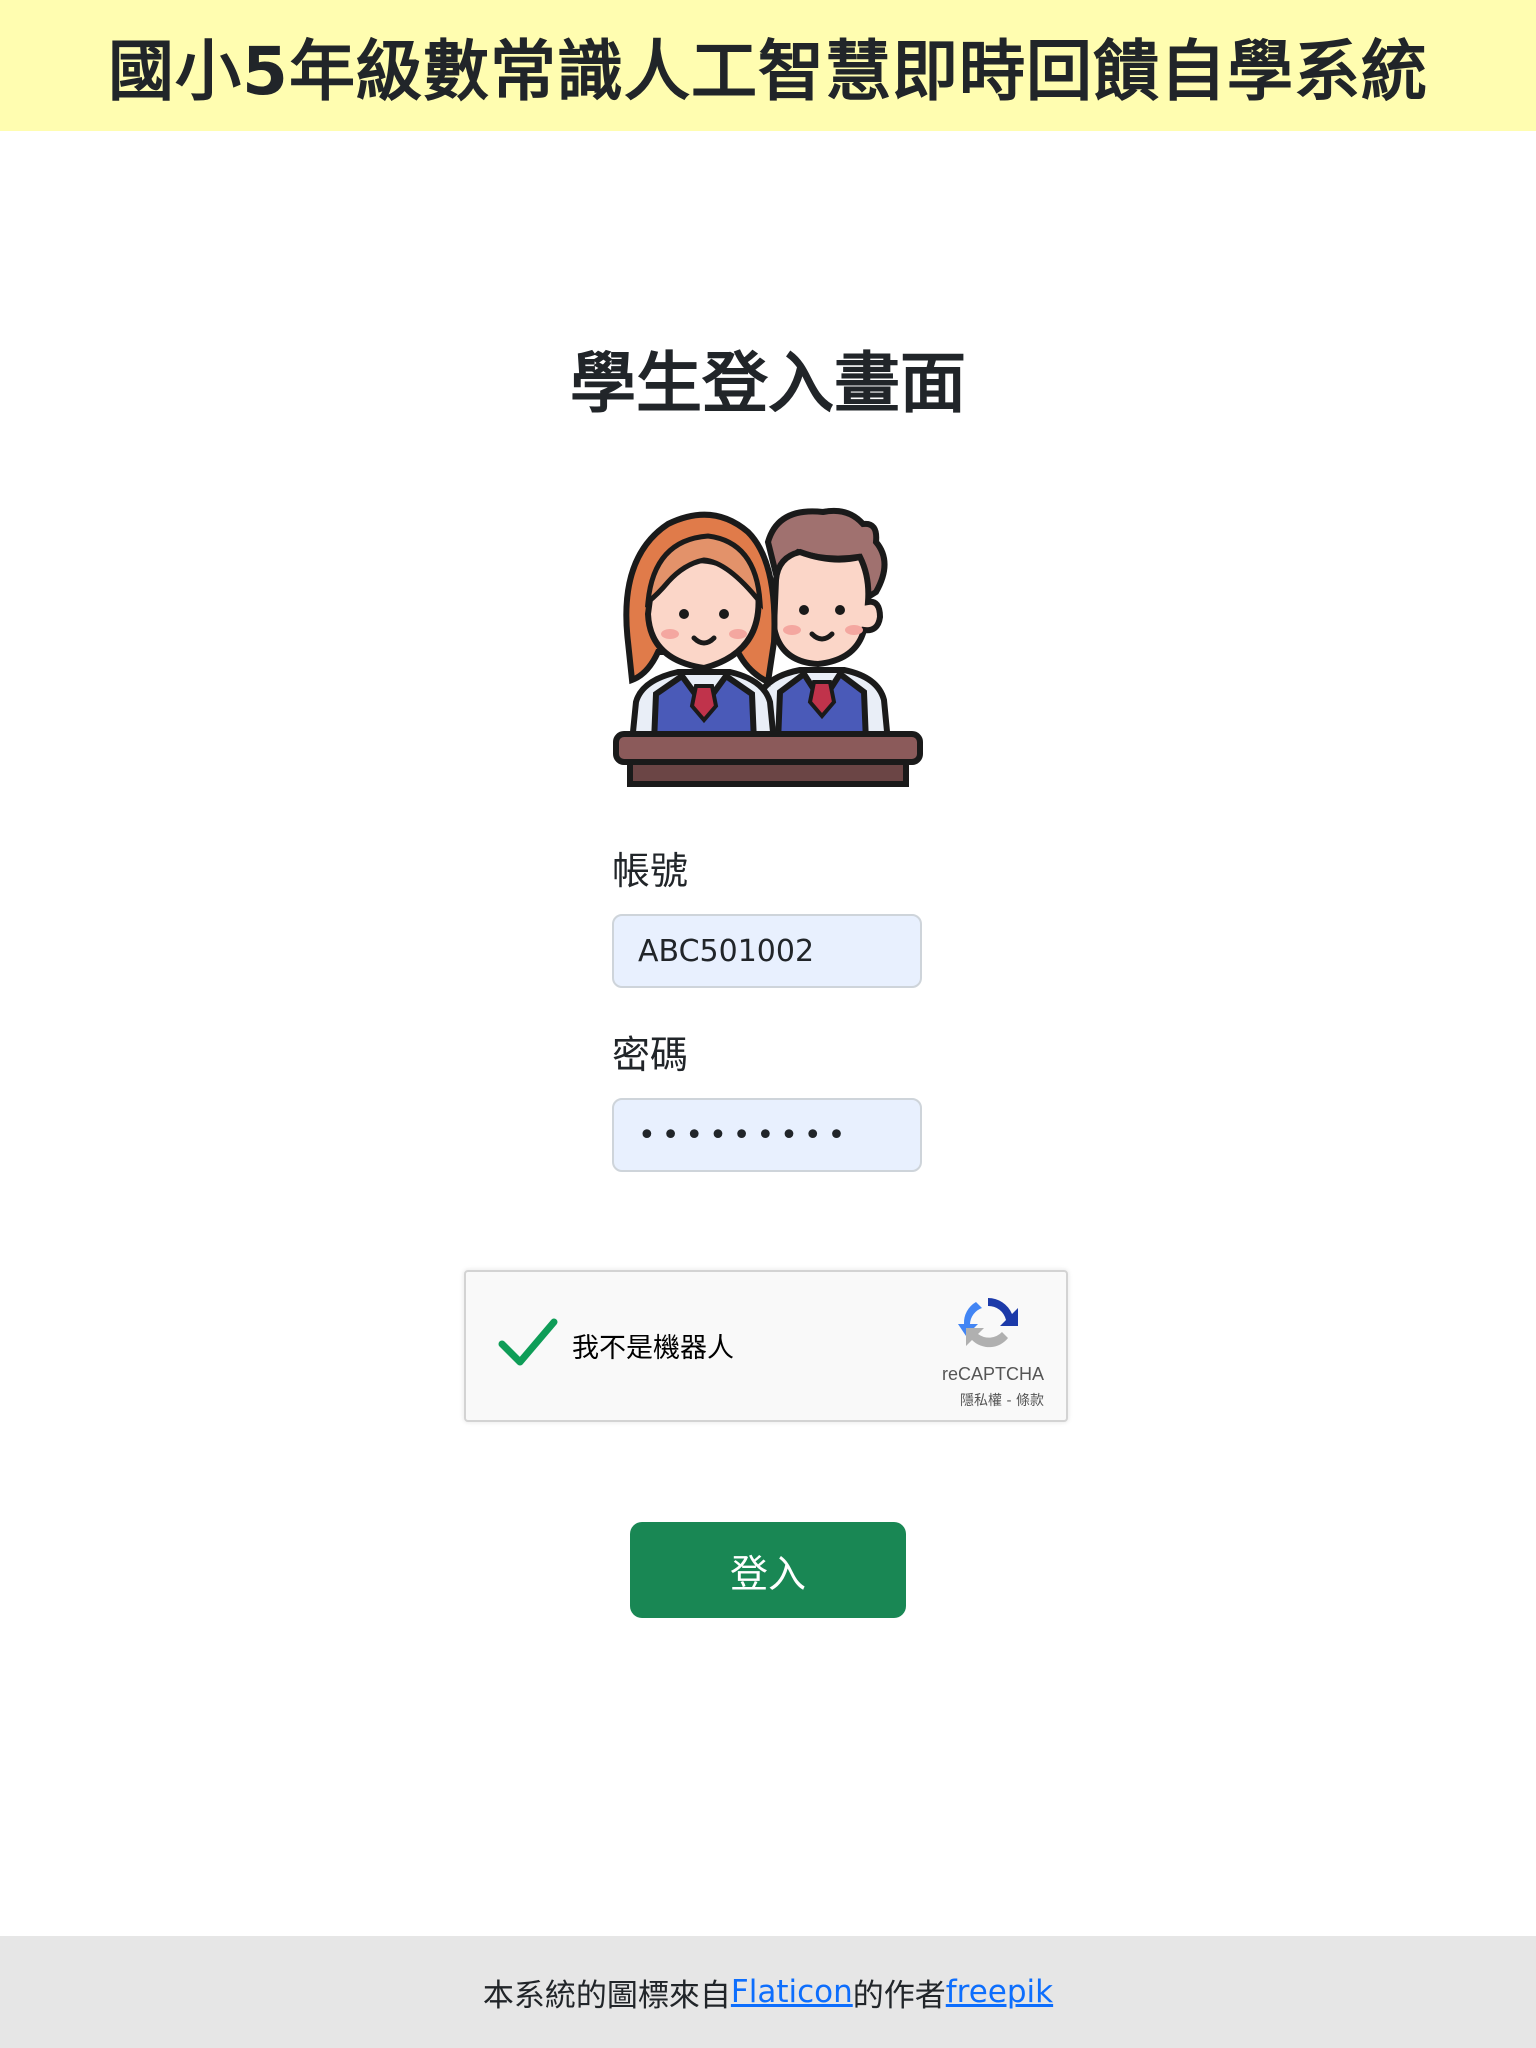  I want to click on checkmark-icon, so click(528, 1342).